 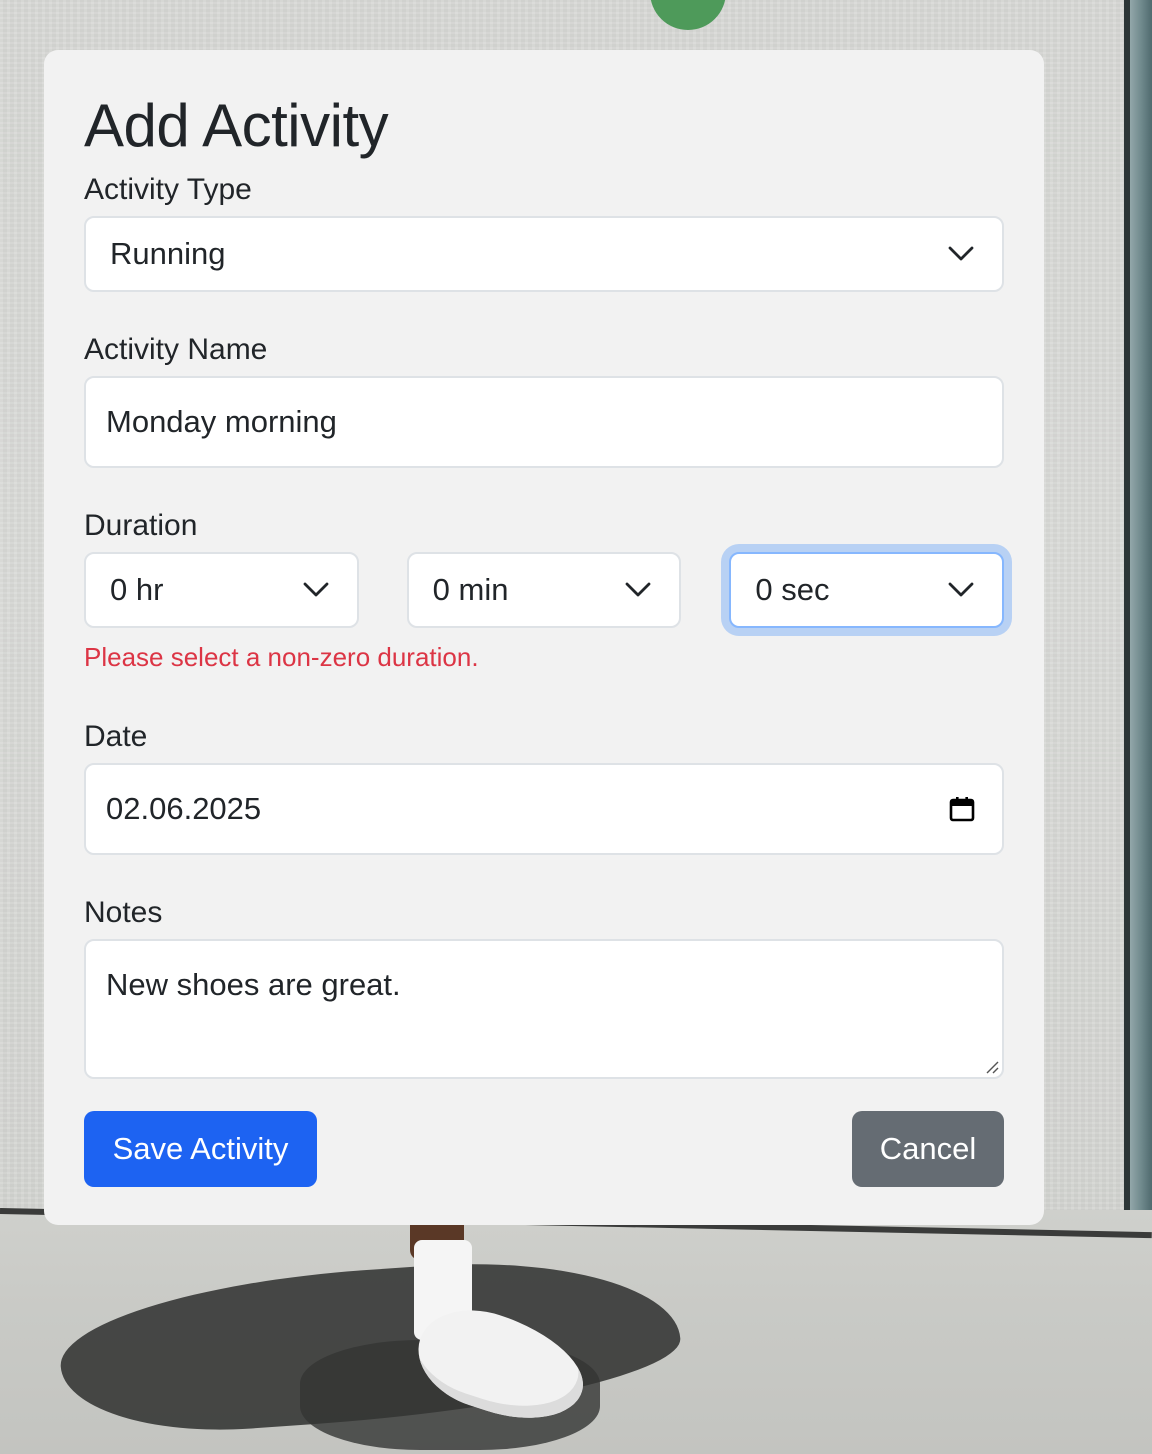 I want to click on date-input: 02.06.2025, so click(x=544, y=809).